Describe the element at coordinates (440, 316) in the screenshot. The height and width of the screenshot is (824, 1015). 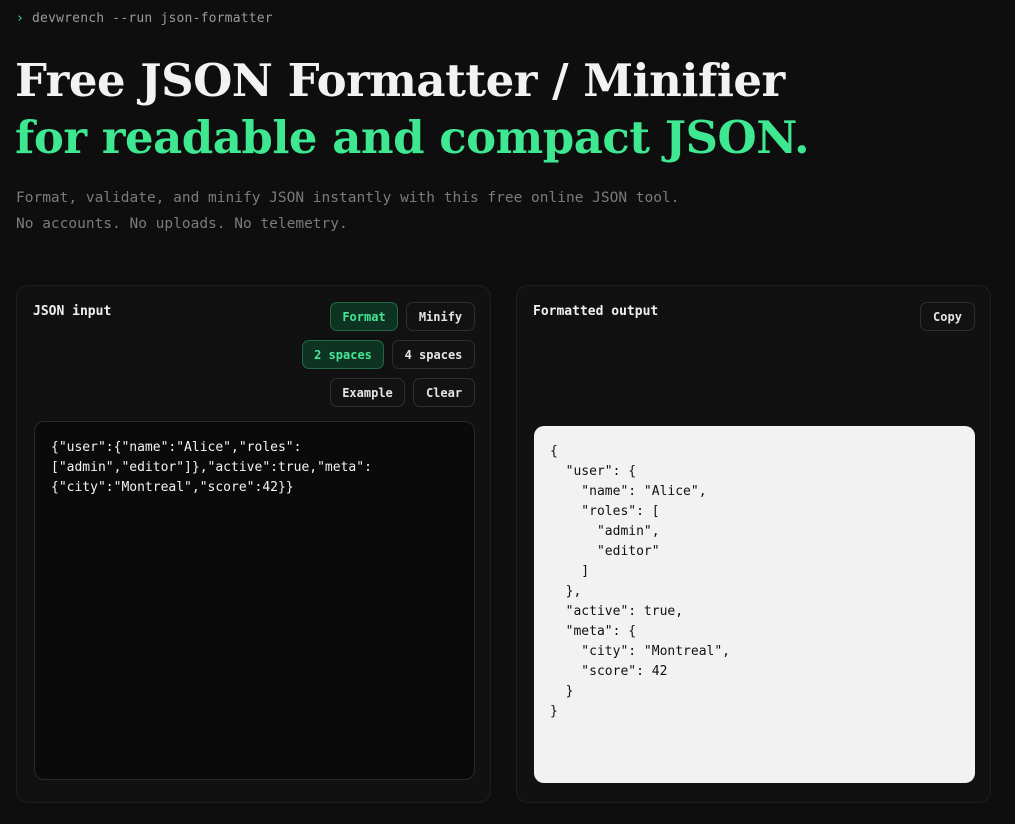
I see `minify-button: Minify` at that location.